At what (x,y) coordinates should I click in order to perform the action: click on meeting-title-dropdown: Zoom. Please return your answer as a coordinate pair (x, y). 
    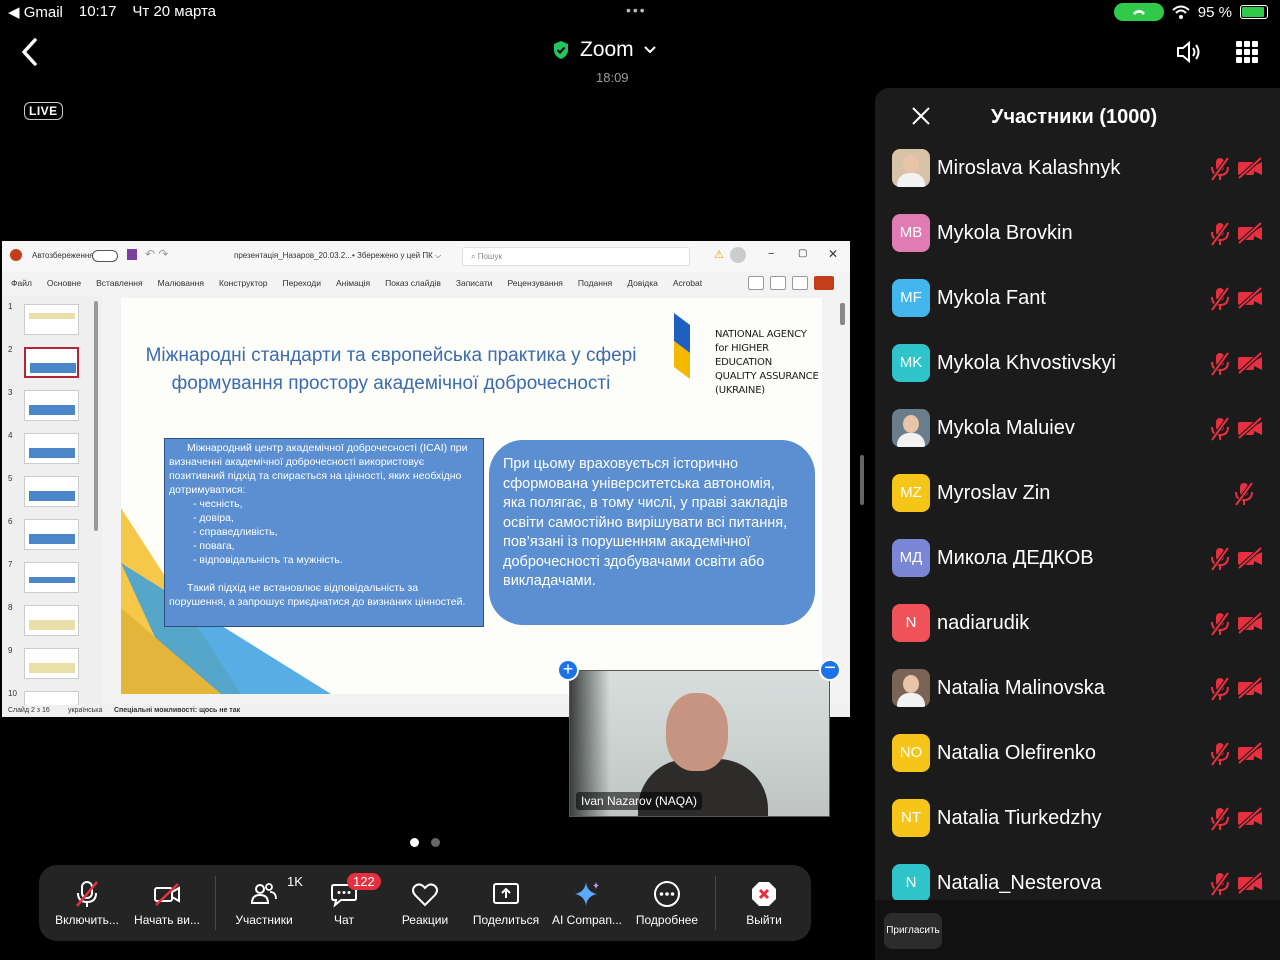
    Looking at the image, I should click on (604, 50).